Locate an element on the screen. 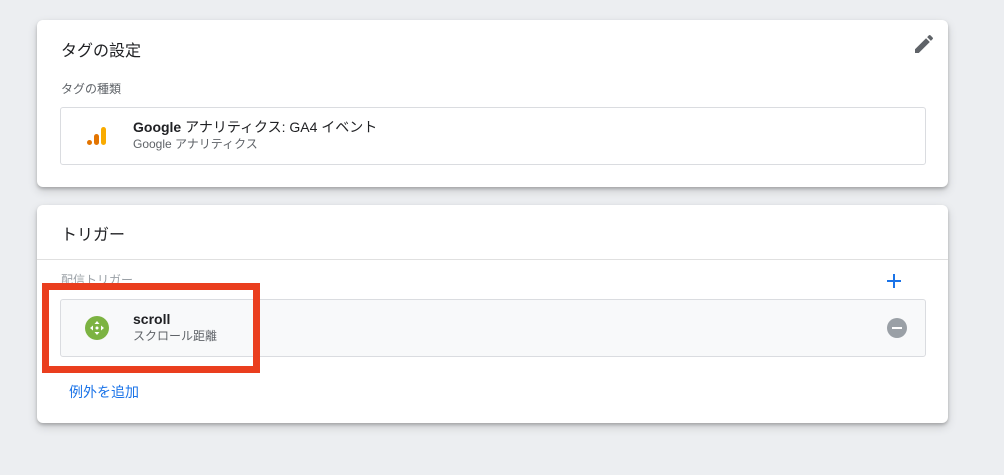  tag-type-text: Google アナリティクス: GA4 イベント Google アナリティクス is located at coordinates (255, 135).